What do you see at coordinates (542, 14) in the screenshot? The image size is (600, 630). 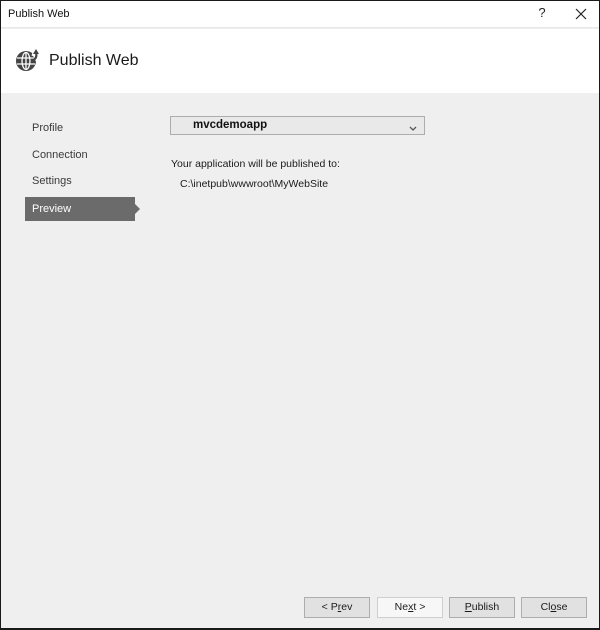 I see `help-button: ?` at bounding box center [542, 14].